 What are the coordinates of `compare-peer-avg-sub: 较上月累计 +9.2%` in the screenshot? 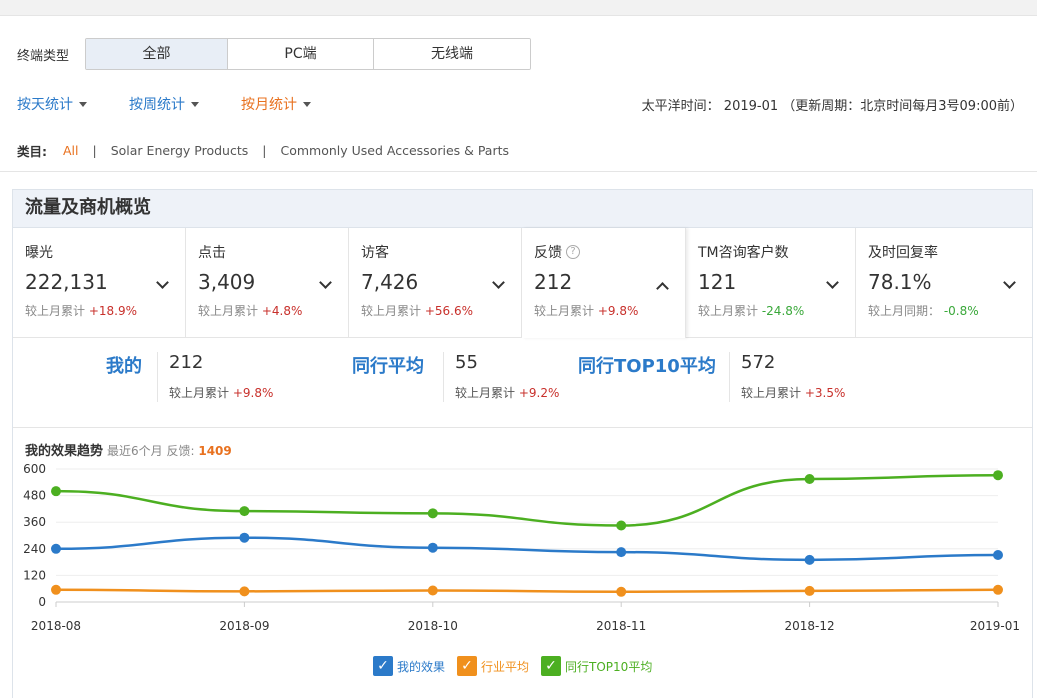 It's located at (507, 392).